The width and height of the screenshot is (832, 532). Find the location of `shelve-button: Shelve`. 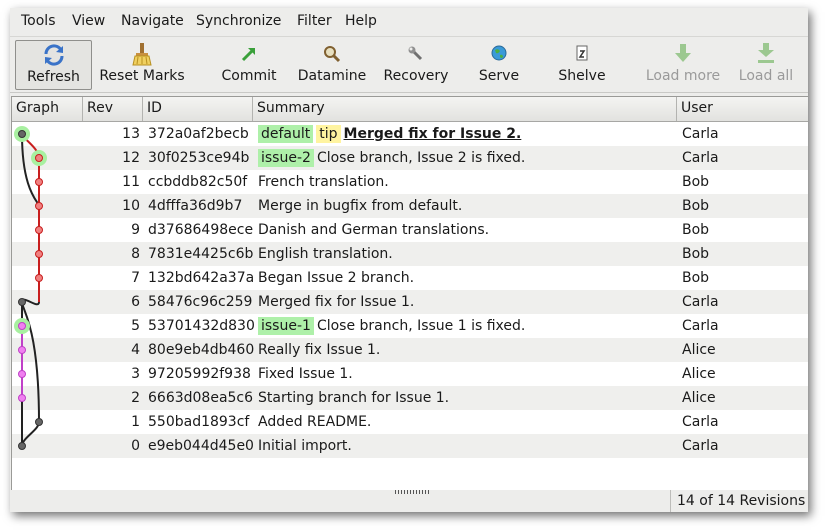

shelve-button: Shelve is located at coordinates (582, 64).